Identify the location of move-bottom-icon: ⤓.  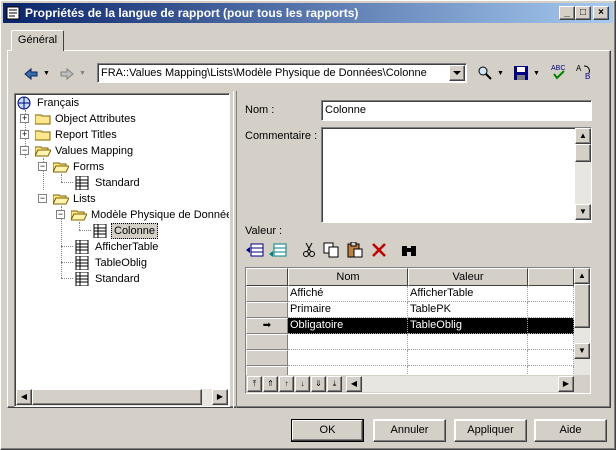
(334, 384).